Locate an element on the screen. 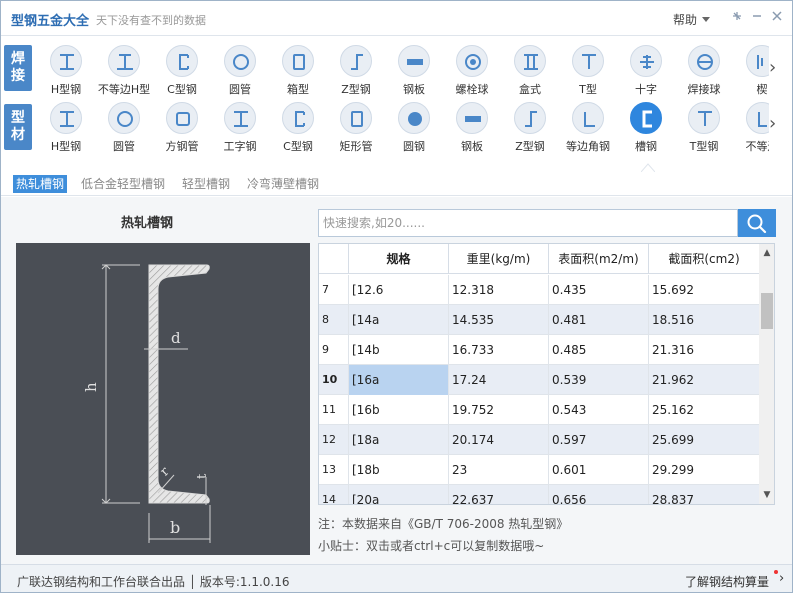 The height and width of the screenshot is (593, 793). app-slogan: 天下没有查不到的数据 is located at coordinates (151, 20).